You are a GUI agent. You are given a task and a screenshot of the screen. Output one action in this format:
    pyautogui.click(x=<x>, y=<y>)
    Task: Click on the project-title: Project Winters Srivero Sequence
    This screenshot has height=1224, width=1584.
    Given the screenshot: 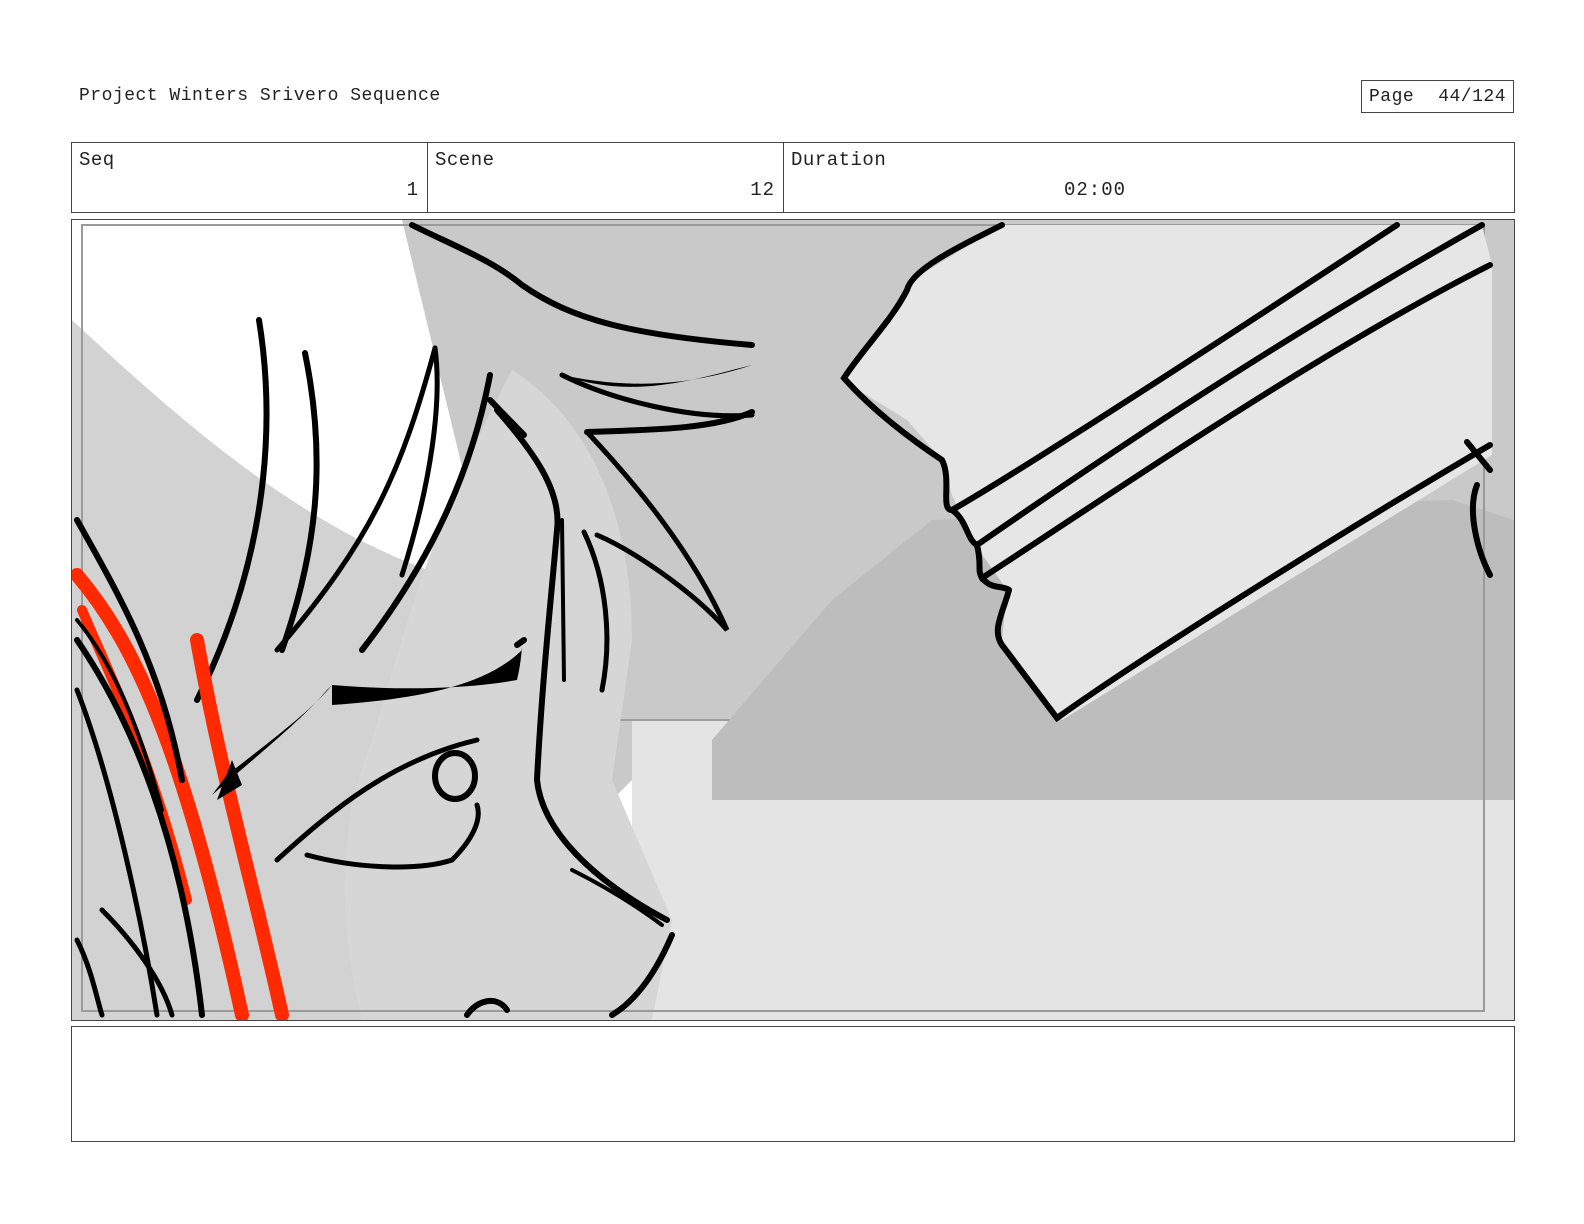 What is the action you would take?
    pyautogui.click(x=260, y=96)
    